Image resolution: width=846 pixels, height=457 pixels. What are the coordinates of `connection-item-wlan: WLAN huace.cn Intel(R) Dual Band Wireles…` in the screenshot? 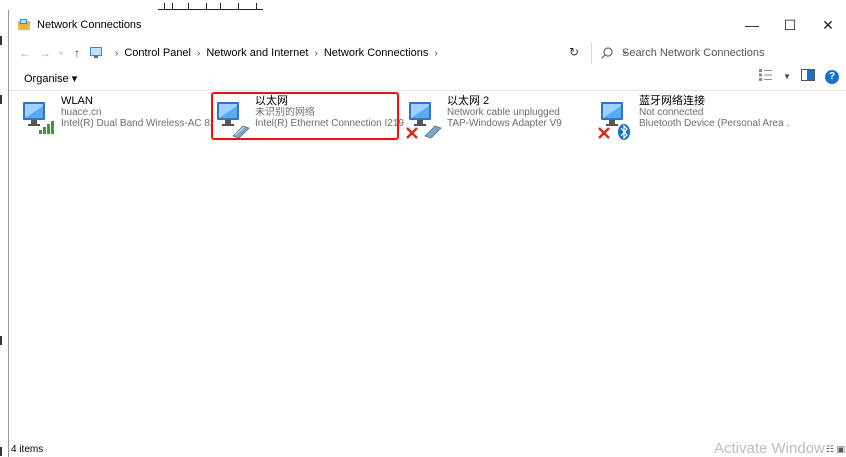 It's located at (113, 120).